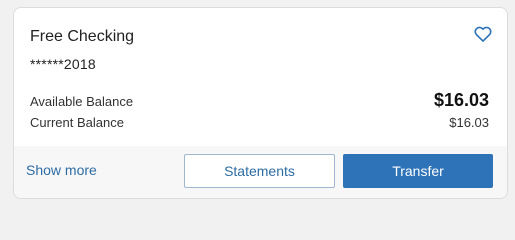 This screenshot has width=515, height=240. I want to click on statements-button: Statements, so click(259, 171).